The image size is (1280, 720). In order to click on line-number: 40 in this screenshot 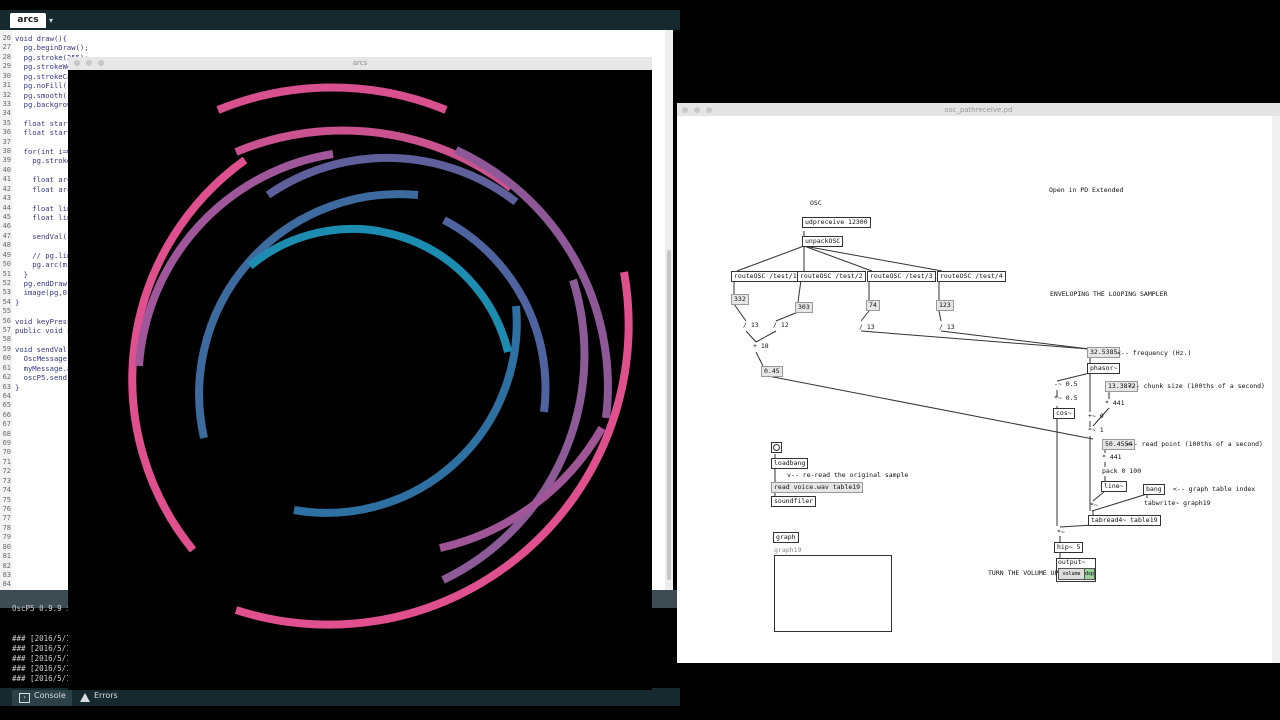, I will do `click(6, 169)`.